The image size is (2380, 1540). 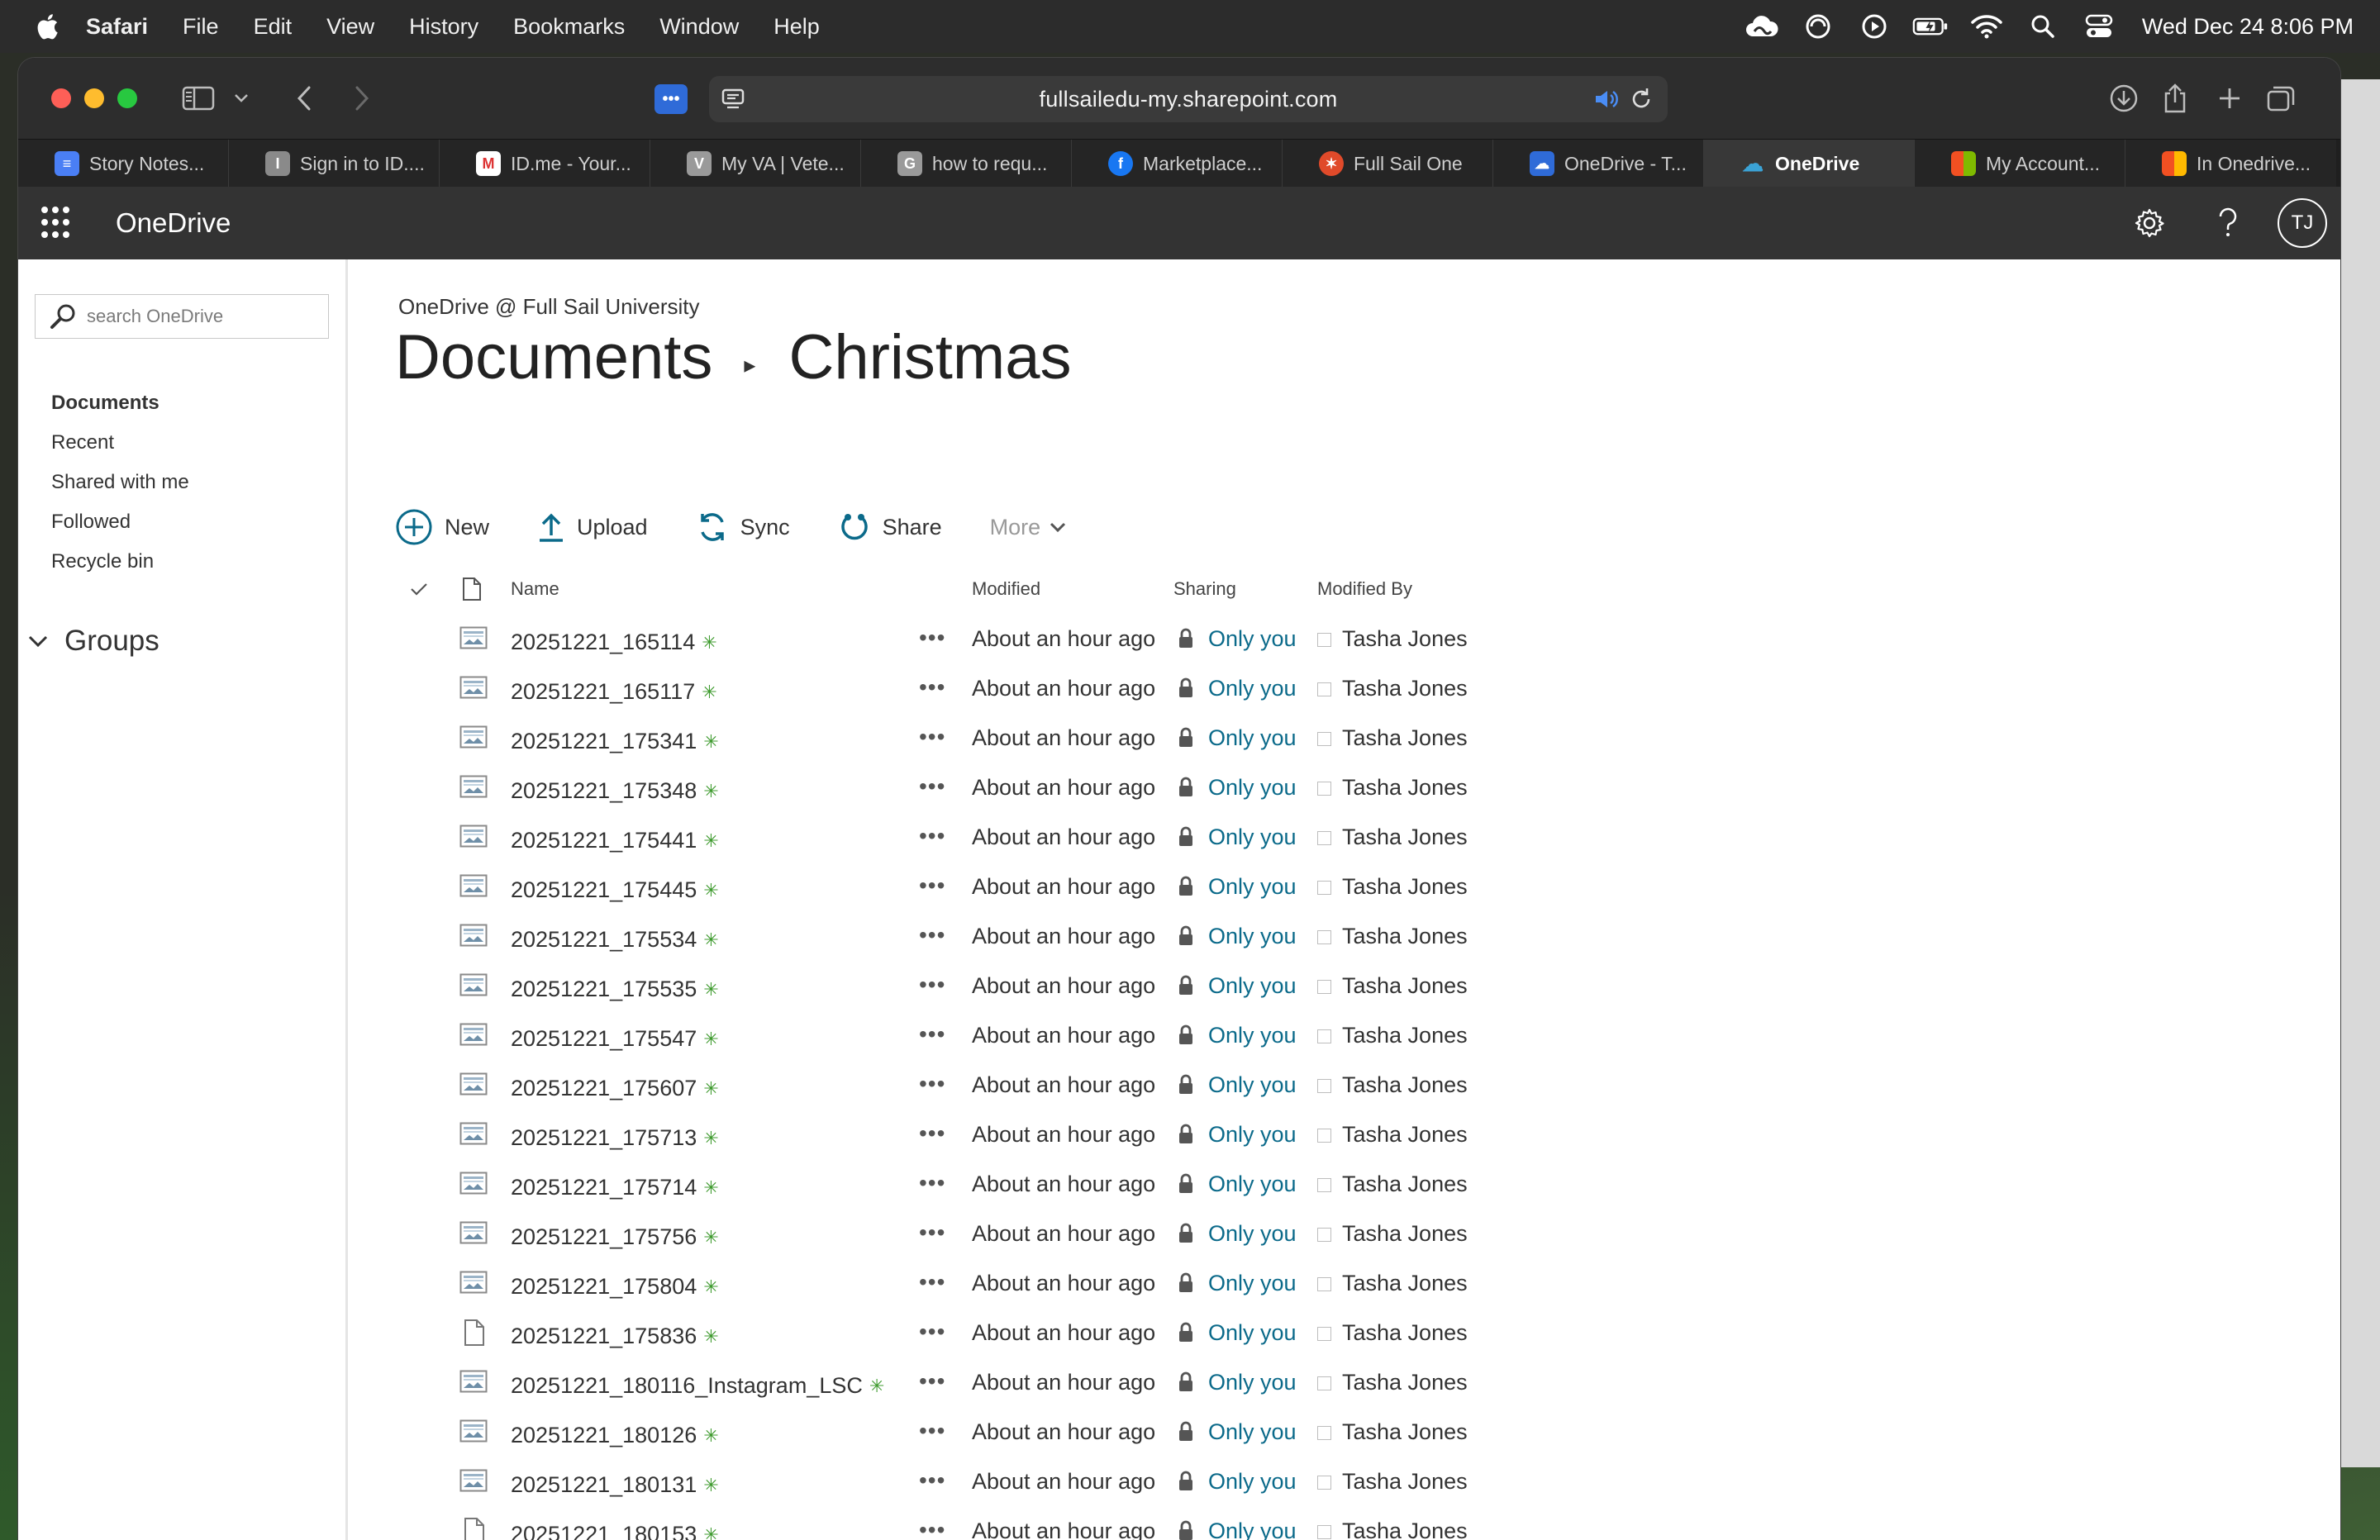 I want to click on password-extension-icon: •••, so click(x=671, y=99).